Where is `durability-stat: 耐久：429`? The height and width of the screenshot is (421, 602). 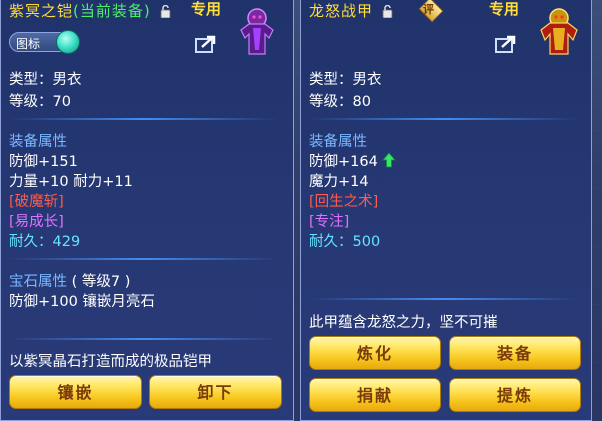
durability-stat: 耐久：429 is located at coordinates (45, 242).